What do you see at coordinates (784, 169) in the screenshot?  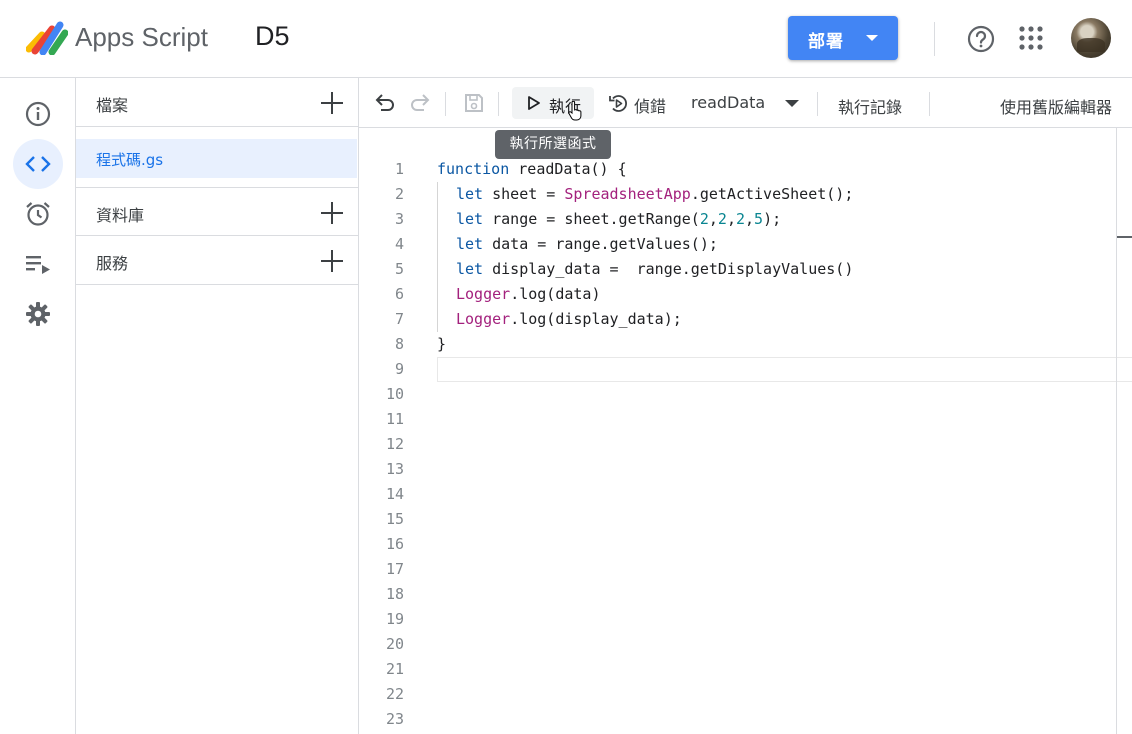 I see `code-line: function readData() {` at bounding box center [784, 169].